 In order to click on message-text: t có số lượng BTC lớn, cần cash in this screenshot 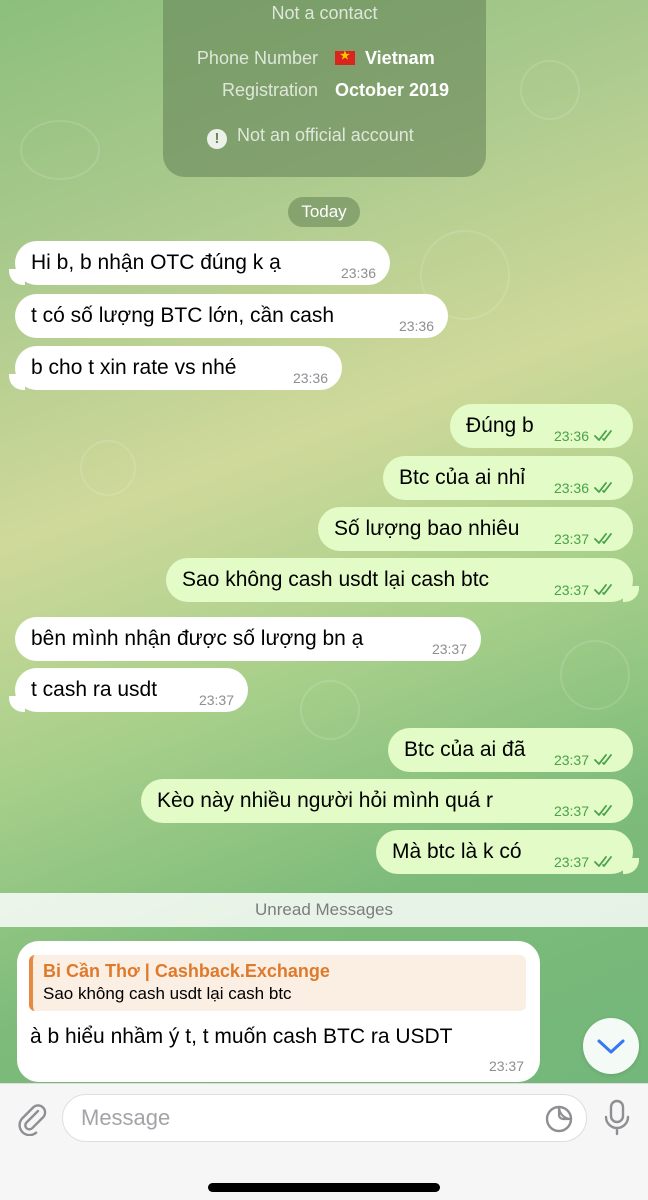, I will do `click(183, 315)`.